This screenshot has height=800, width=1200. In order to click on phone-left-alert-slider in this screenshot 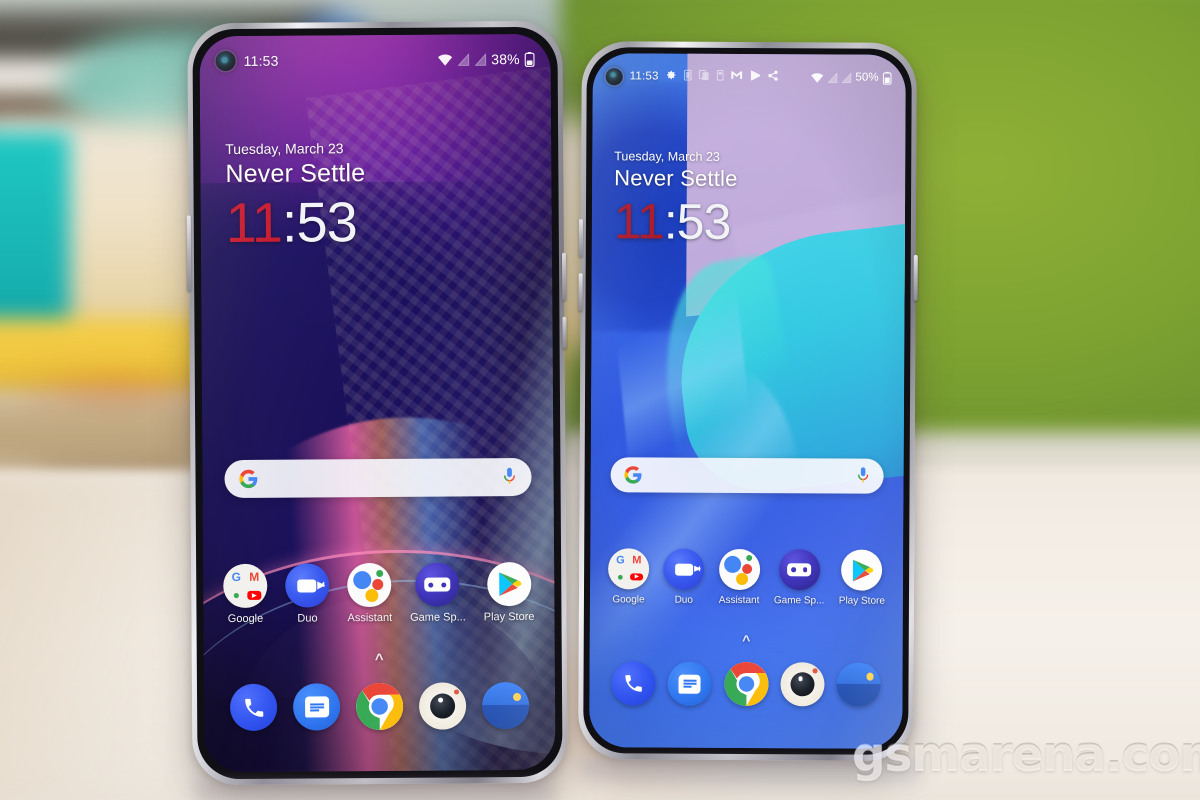, I will do `click(564, 332)`.